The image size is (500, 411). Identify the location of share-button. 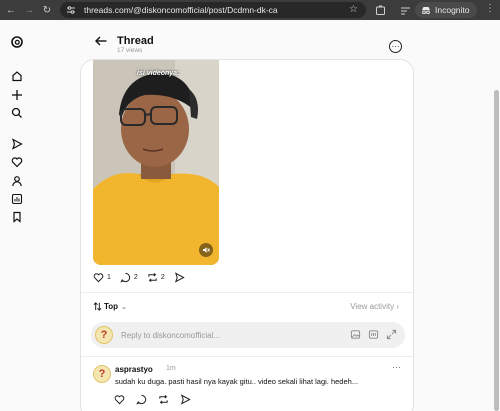
(179, 277).